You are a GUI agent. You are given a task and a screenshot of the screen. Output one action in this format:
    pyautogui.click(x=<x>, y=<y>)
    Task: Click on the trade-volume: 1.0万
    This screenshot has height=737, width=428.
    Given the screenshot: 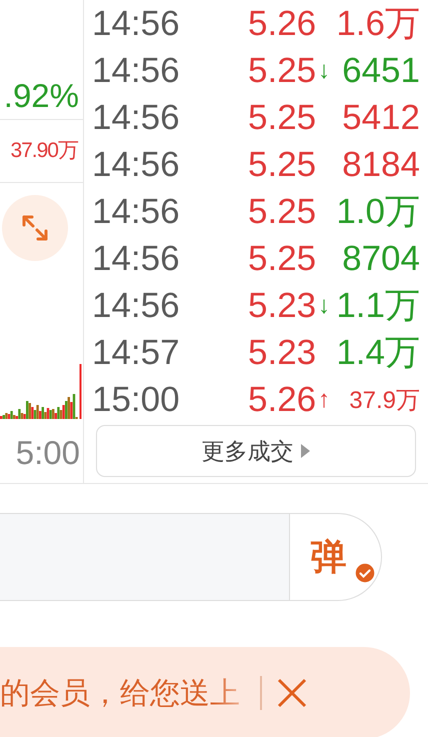 What is the action you would take?
    pyautogui.click(x=378, y=212)
    